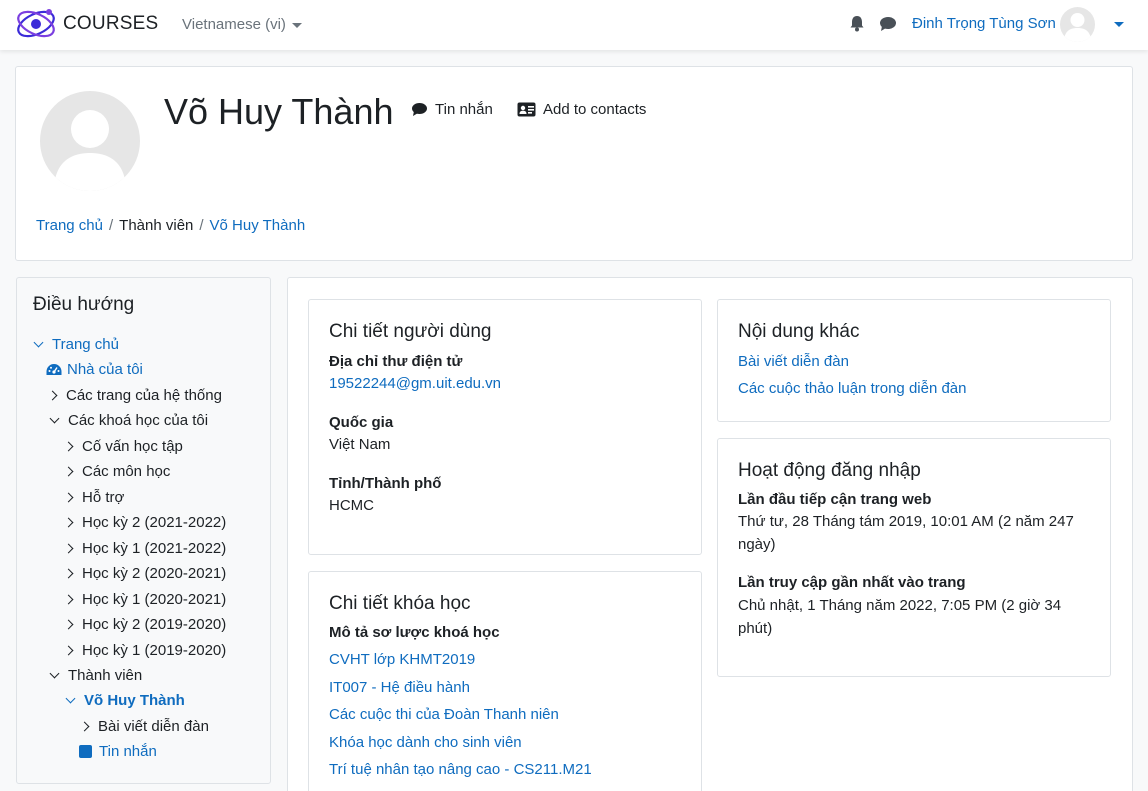  What do you see at coordinates (69, 225) in the screenshot?
I see `breadcrumb-home: Trang chủ` at bounding box center [69, 225].